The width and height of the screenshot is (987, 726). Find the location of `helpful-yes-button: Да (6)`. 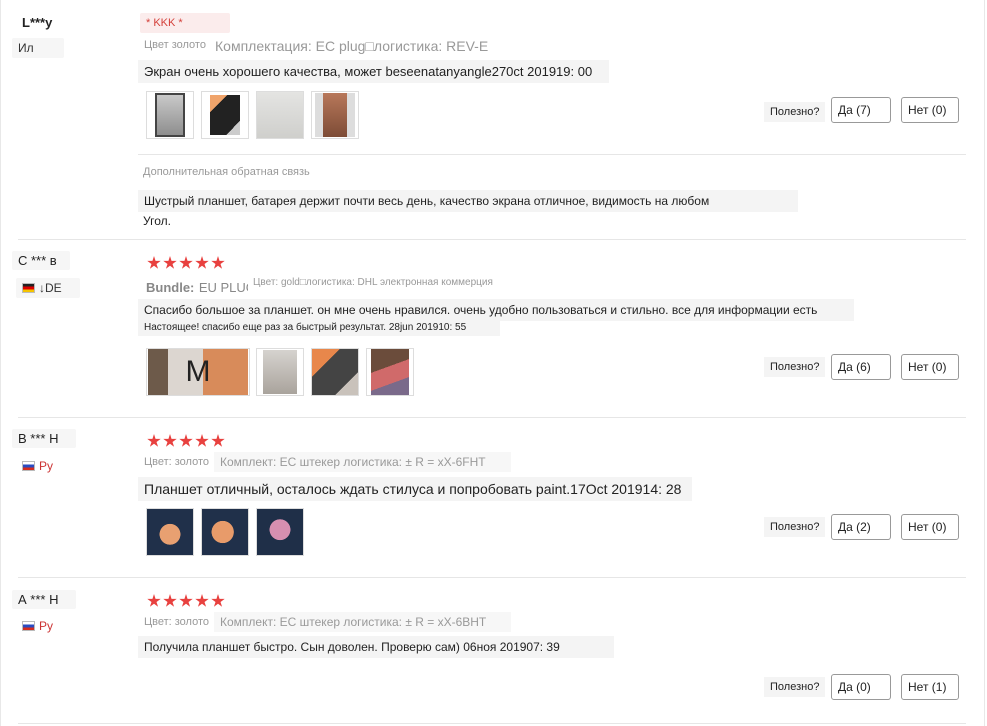

helpful-yes-button: Да (6) is located at coordinates (861, 367).